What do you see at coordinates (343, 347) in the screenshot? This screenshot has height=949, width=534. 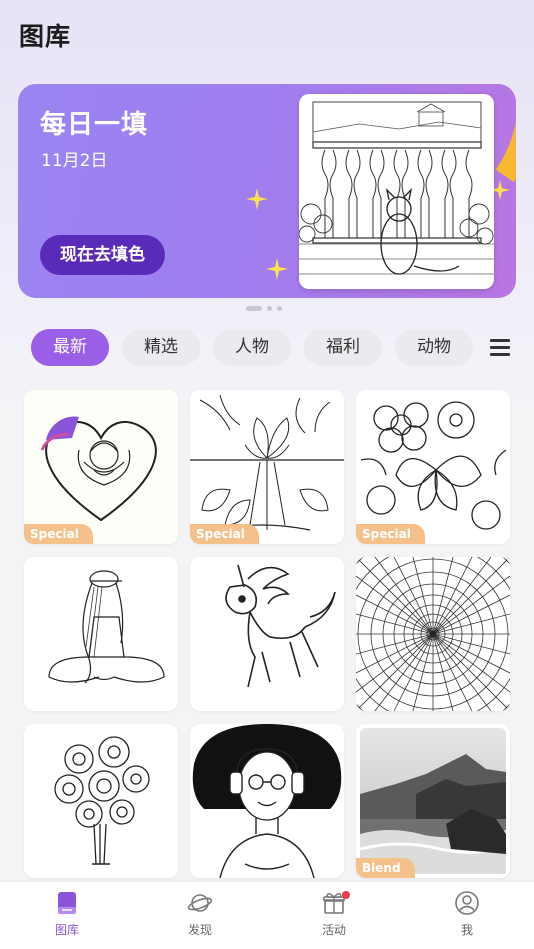 I see `tab-bonus: 福利` at bounding box center [343, 347].